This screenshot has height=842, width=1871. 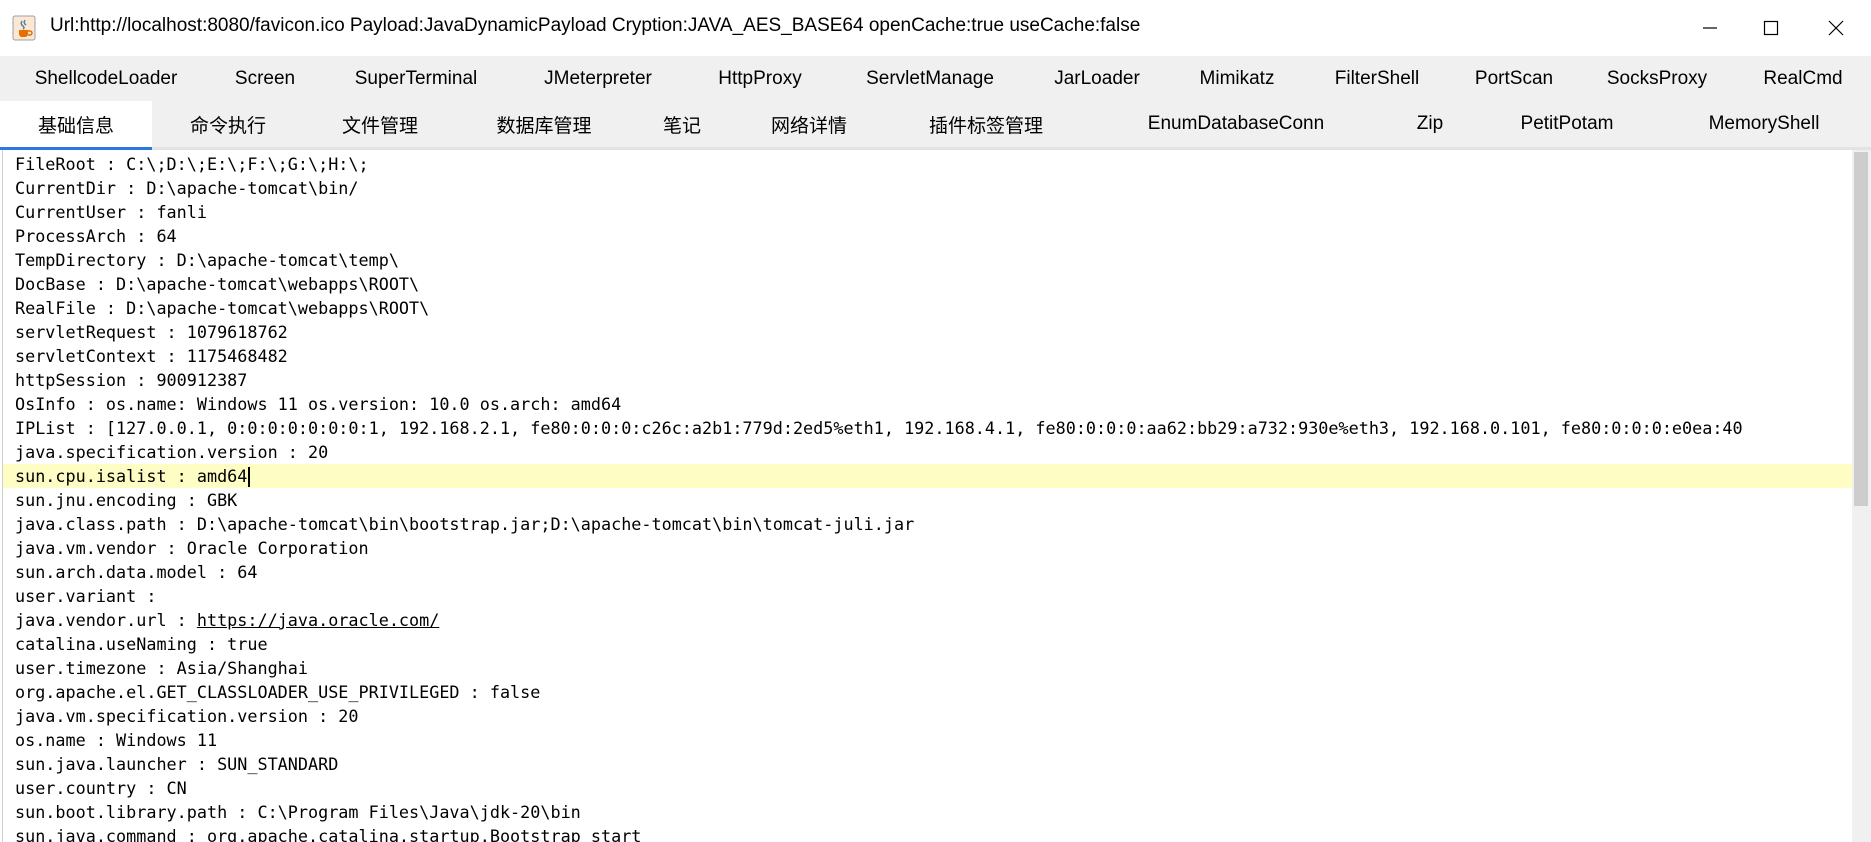 I want to click on info-line: sun.java.launcher : SUN_STANDARD, so click(x=177, y=764).